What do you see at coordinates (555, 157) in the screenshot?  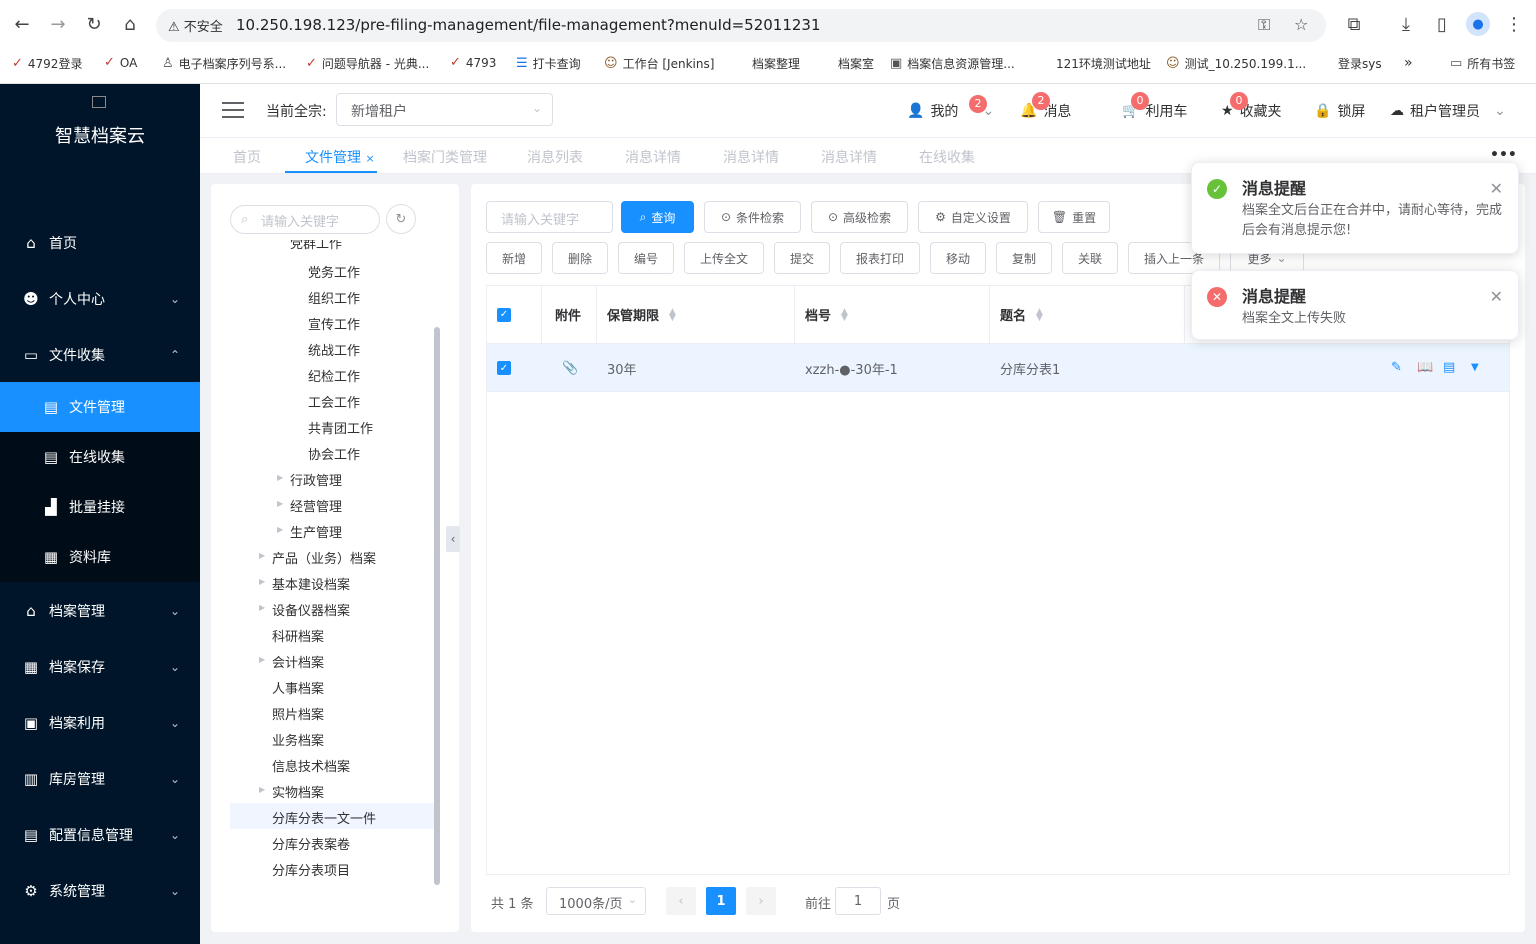 I see `tab-message-list: 消息列表` at bounding box center [555, 157].